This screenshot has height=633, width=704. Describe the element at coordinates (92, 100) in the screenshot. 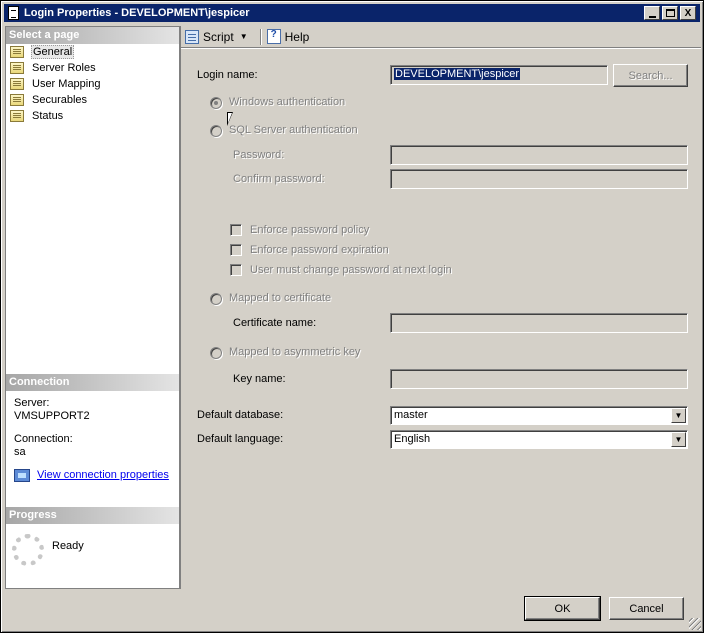

I see `page-item-securables: Securables` at that location.